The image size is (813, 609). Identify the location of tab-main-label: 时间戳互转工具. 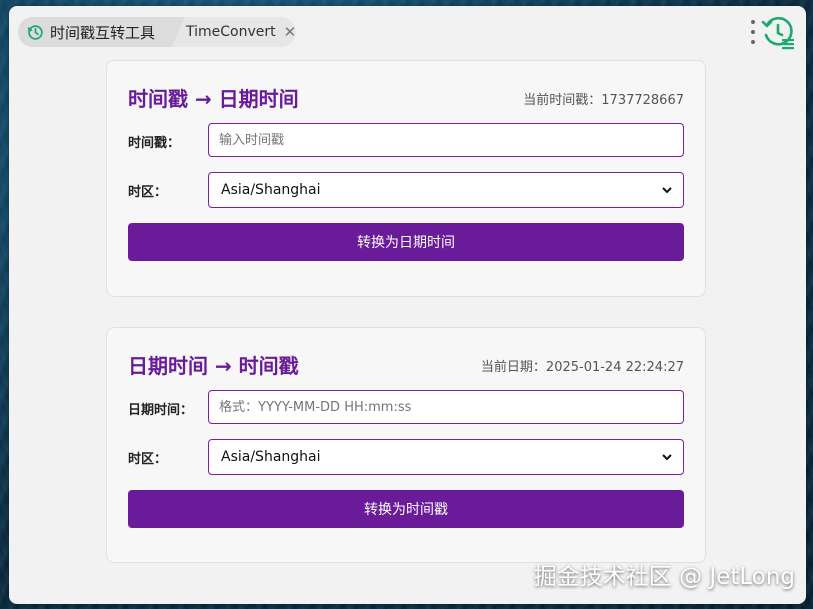
(103, 32).